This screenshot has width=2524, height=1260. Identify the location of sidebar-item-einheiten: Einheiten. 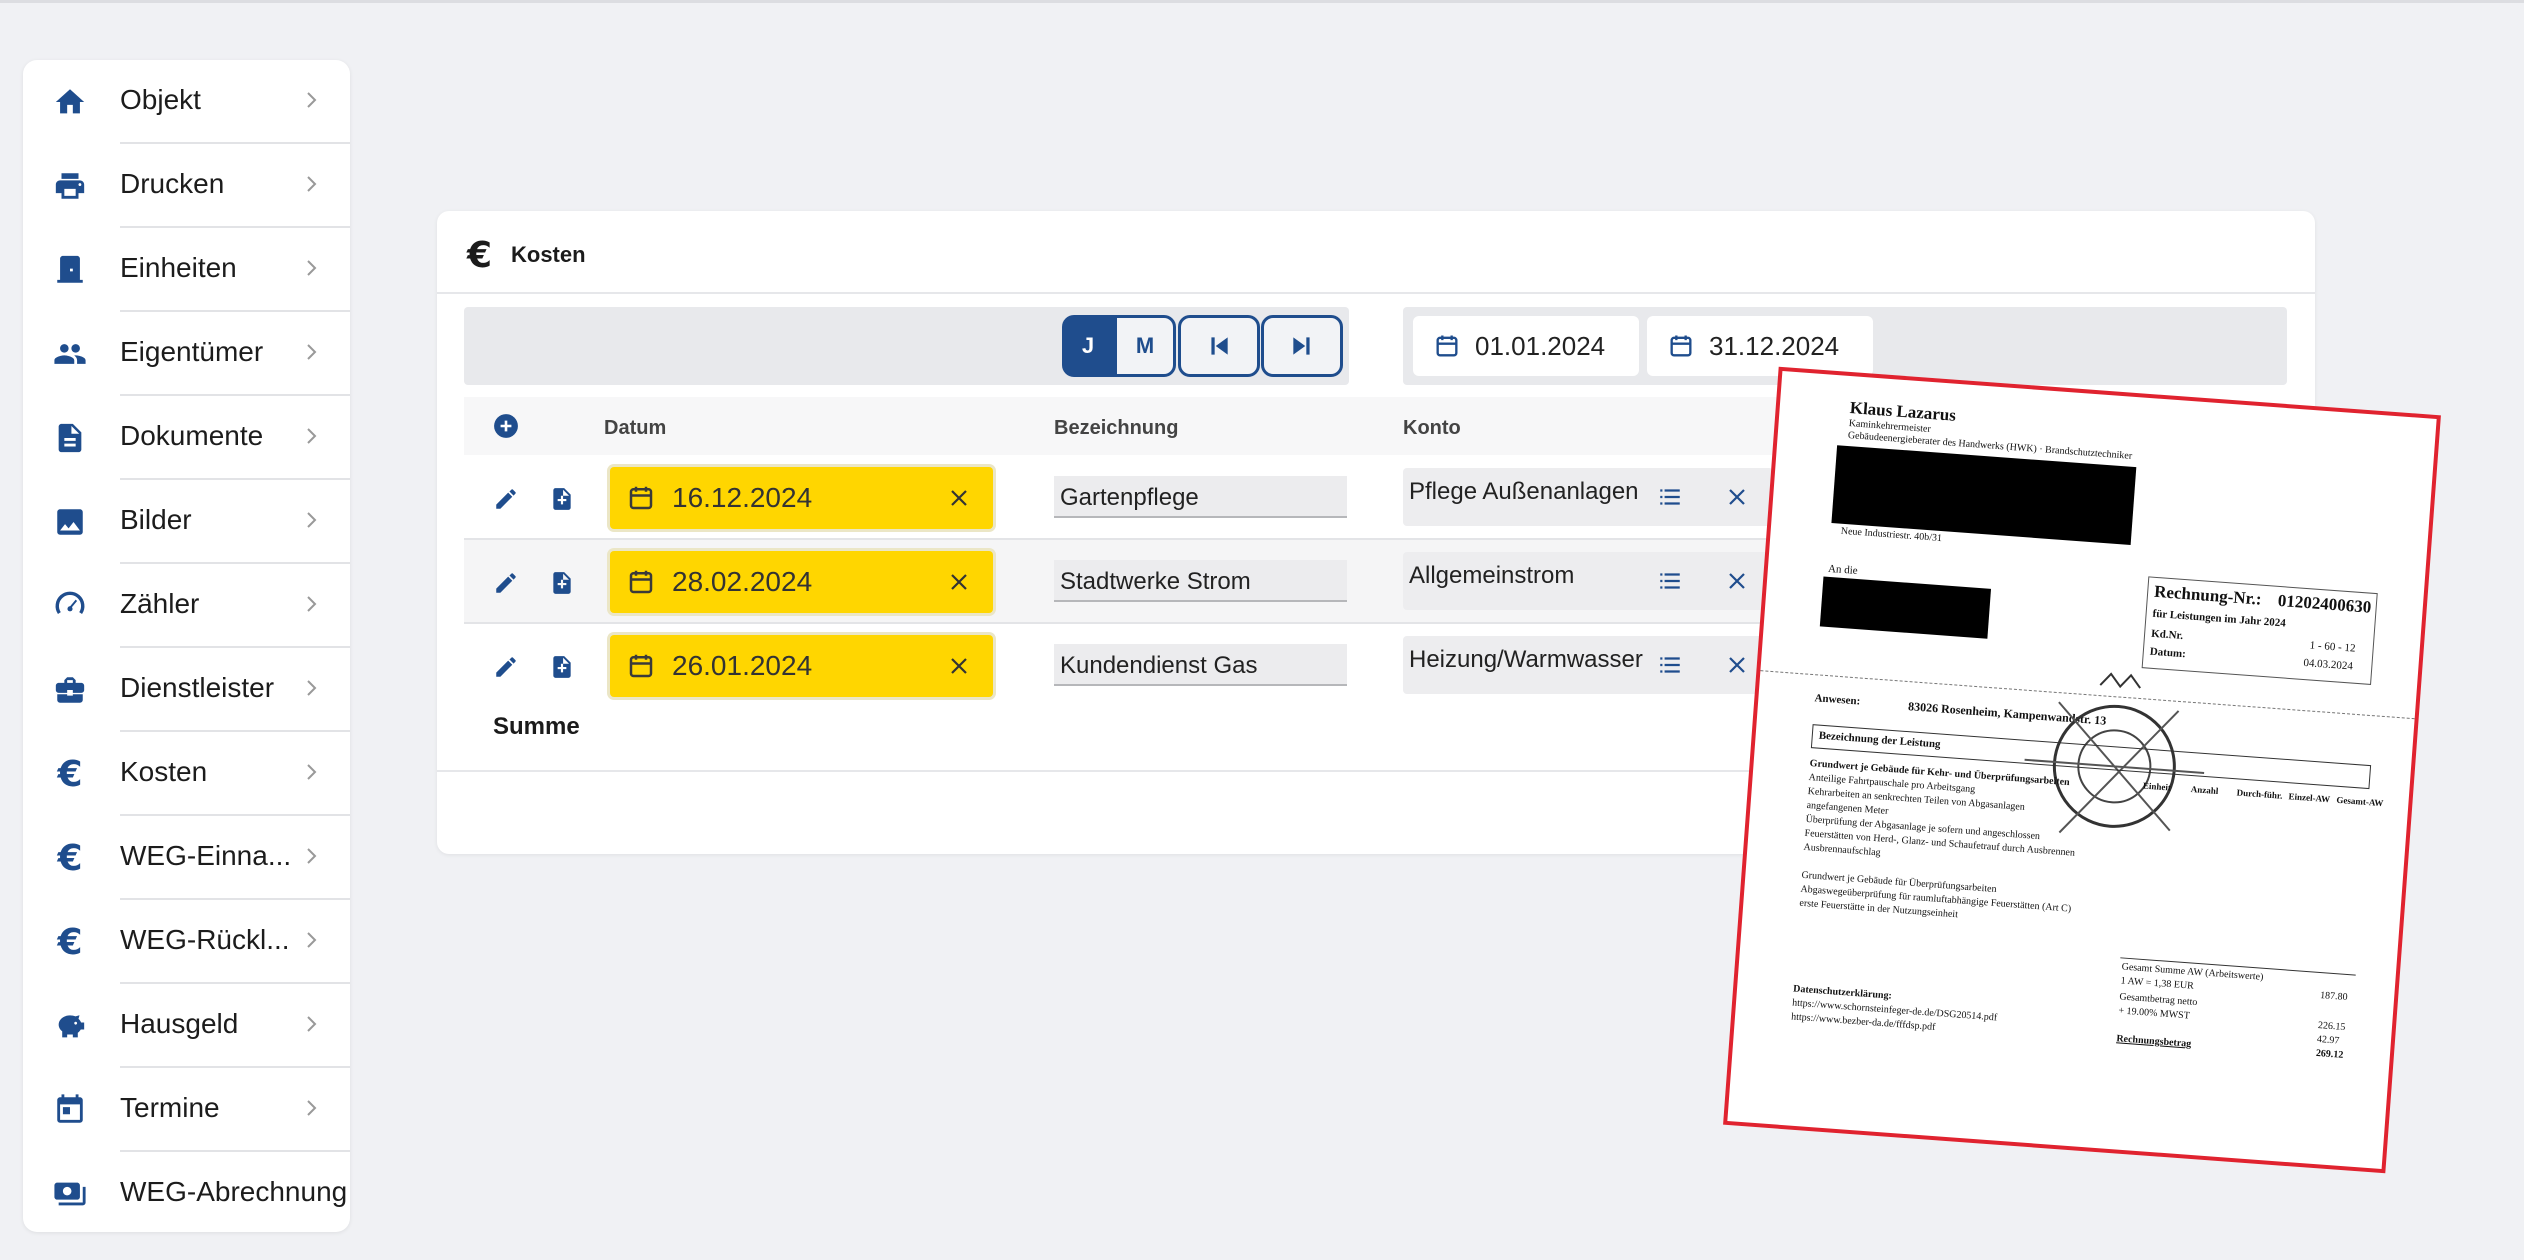
(186, 270).